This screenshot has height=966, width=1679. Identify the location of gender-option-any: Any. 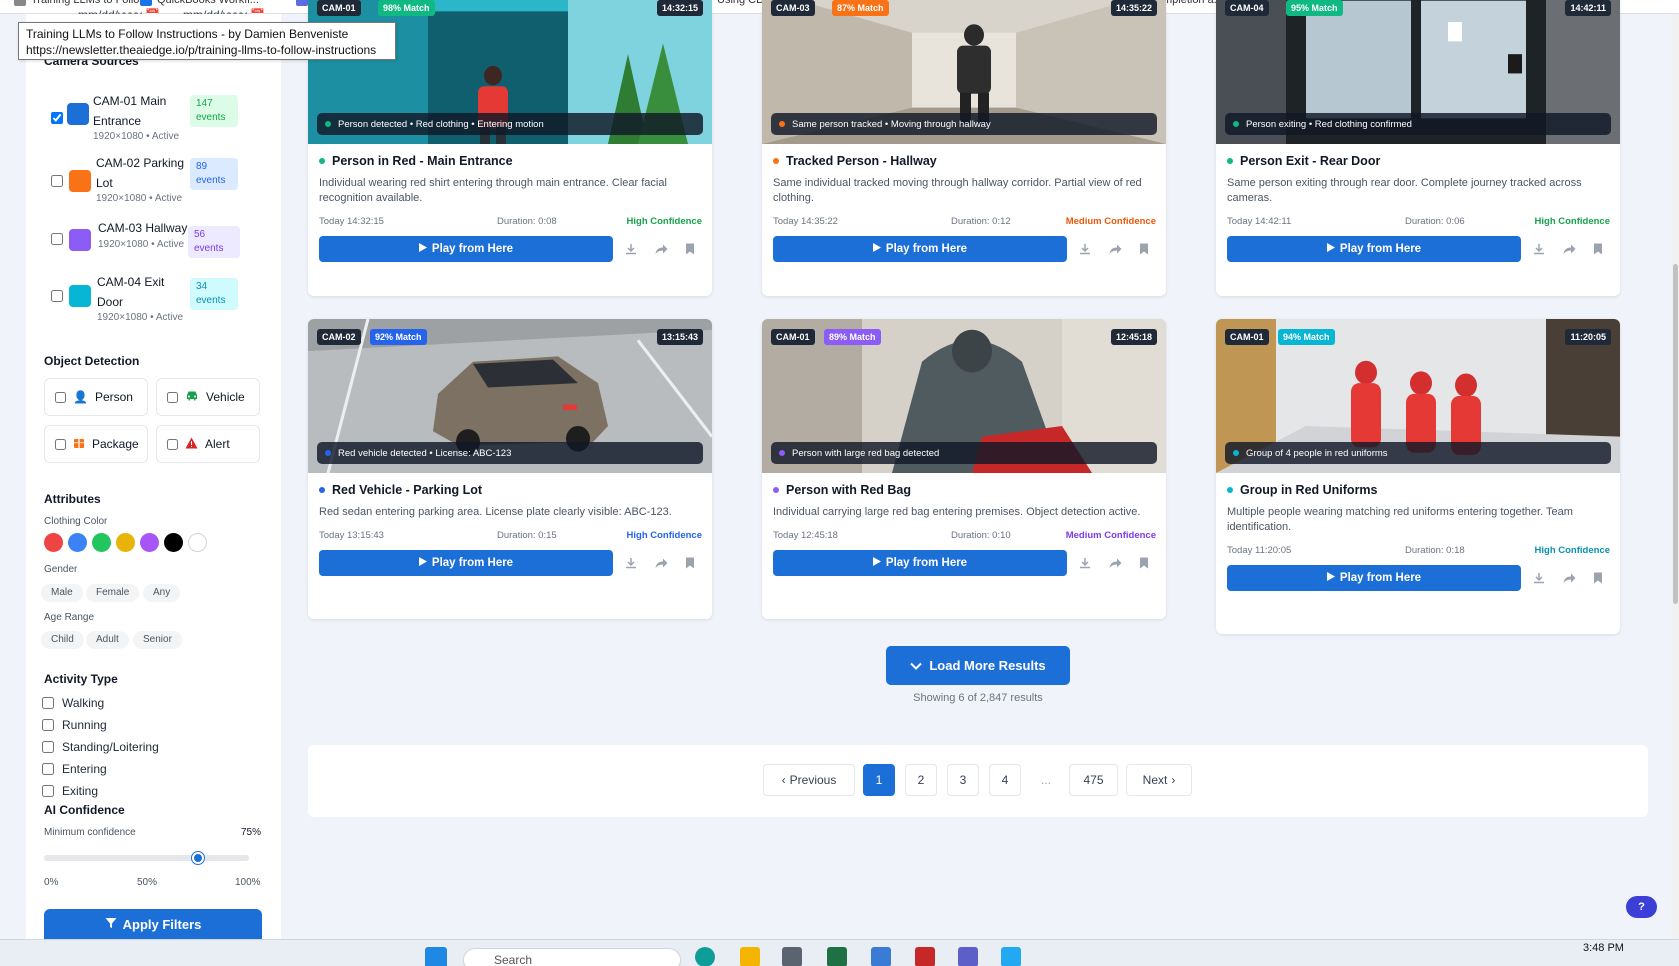
(162, 593).